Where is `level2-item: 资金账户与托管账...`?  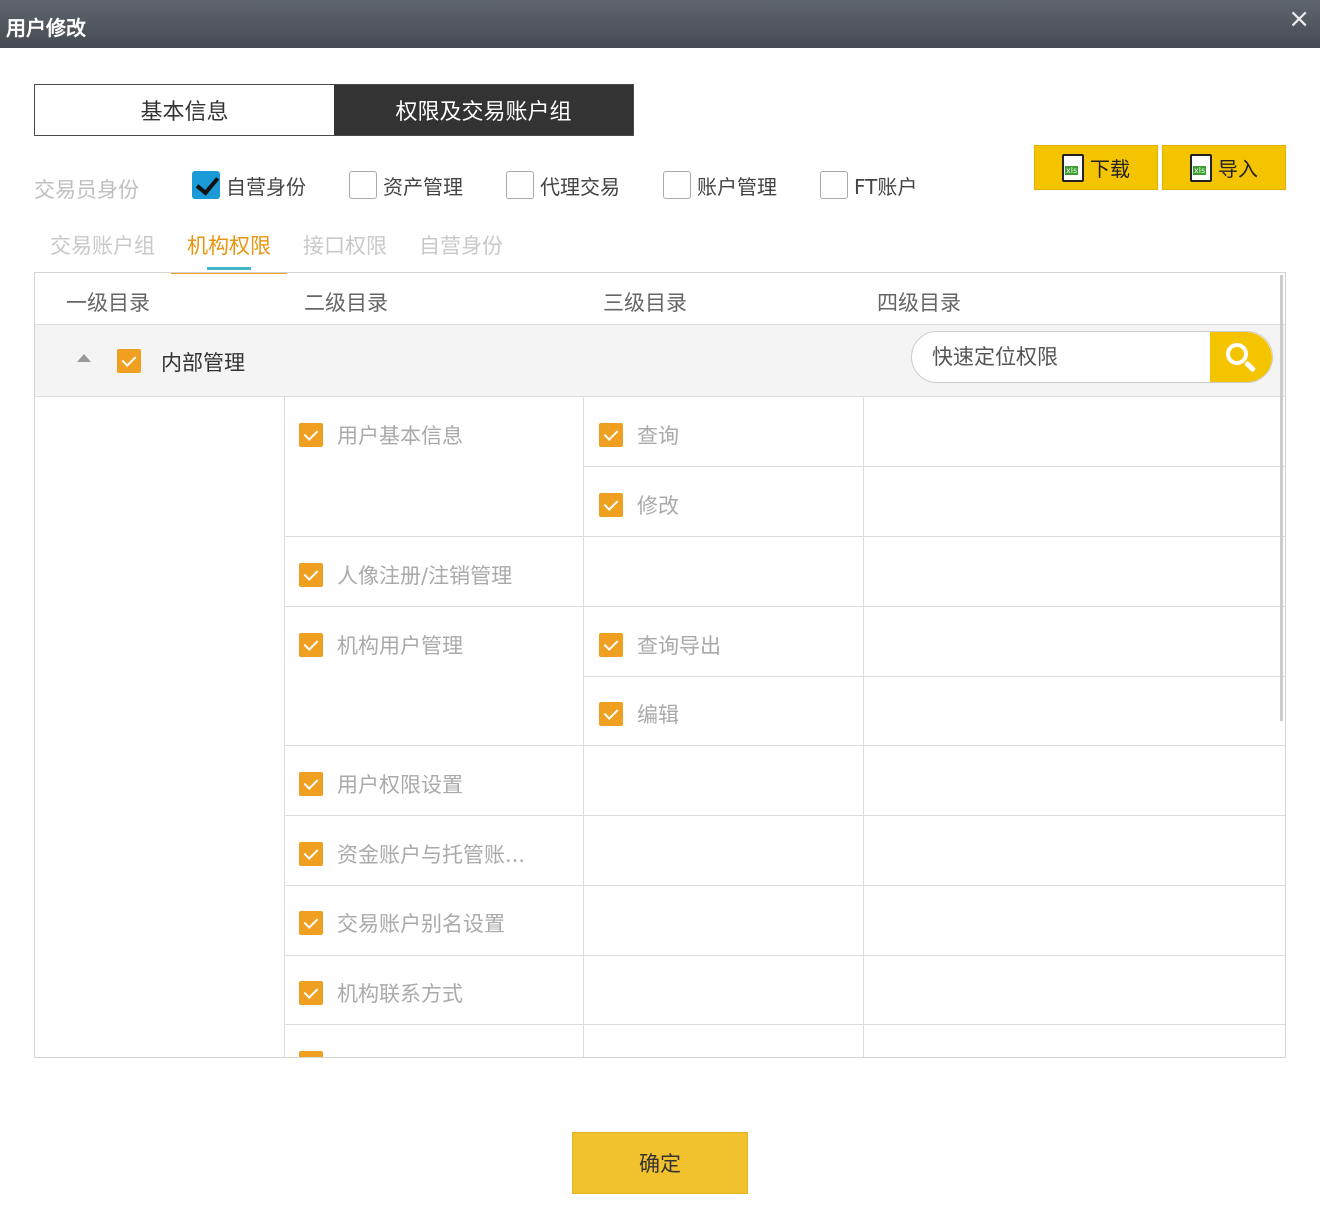 level2-item: 资金账户与托管账... is located at coordinates (412, 854).